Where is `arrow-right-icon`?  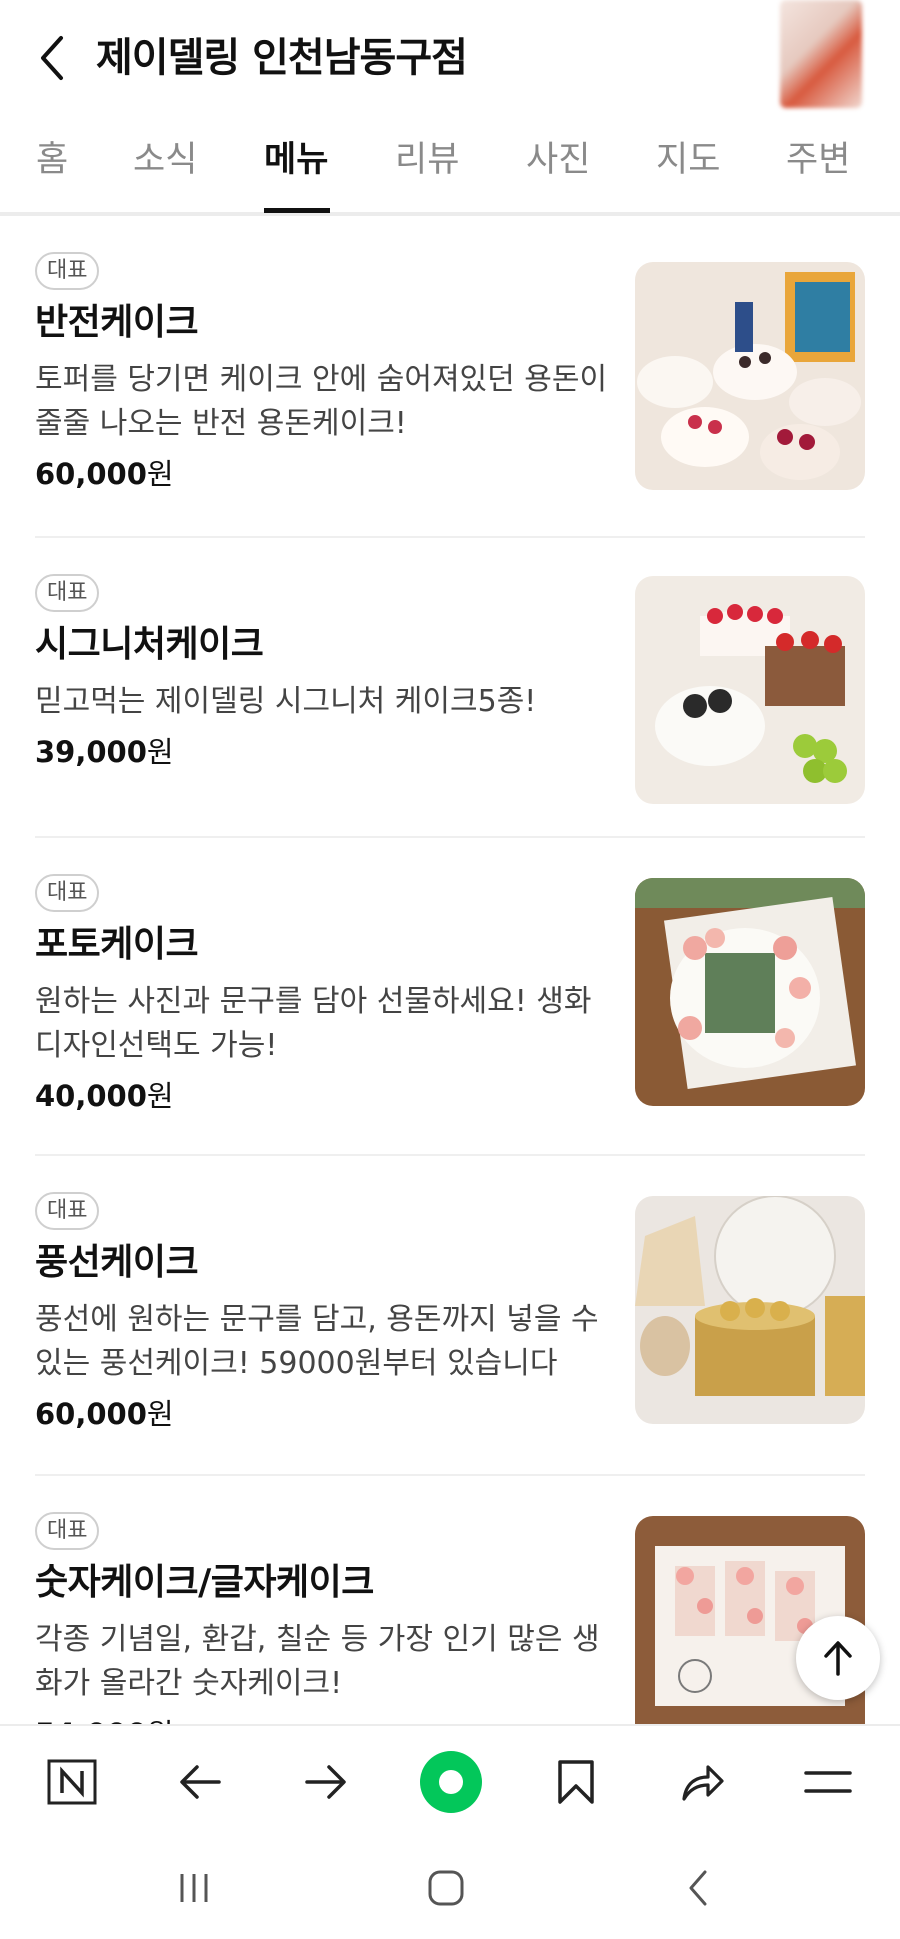
arrow-right-icon is located at coordinates (325, 1782).